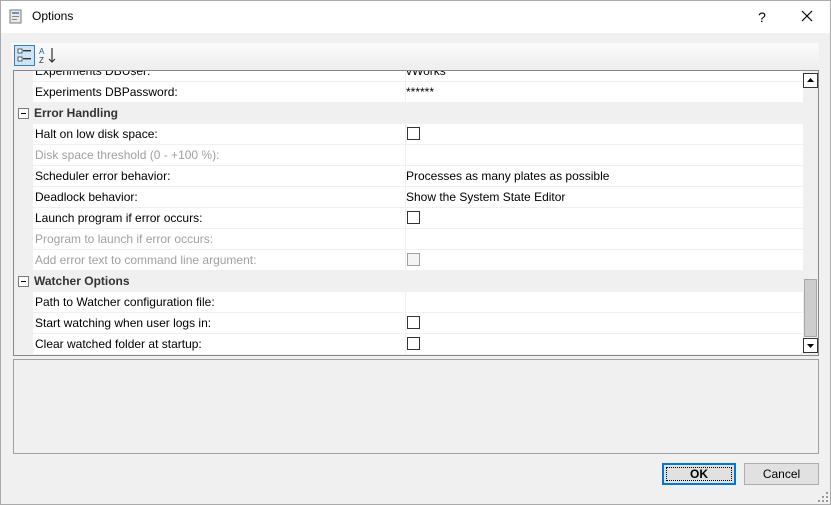 This screenshot has height=505, width=831. What do you see at coordinates (781, 474) in the screenshot?
I see `cancel-button: Cancel` at bounding box center [781, 474].